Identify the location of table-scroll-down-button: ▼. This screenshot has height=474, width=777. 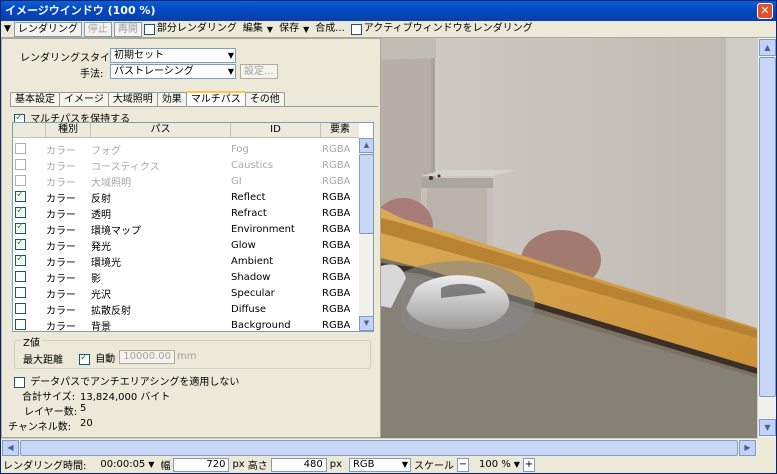
(366, 323).